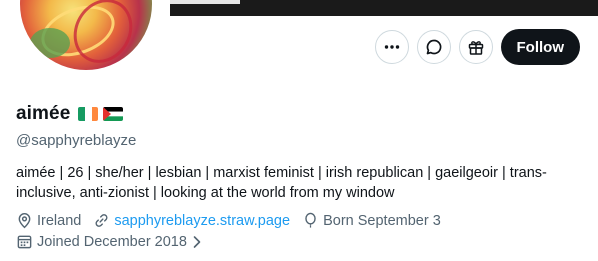 Image resolution: width=598 pixels, height=261 pixels. I want to click on name-row: aimée, so click(70, 114).